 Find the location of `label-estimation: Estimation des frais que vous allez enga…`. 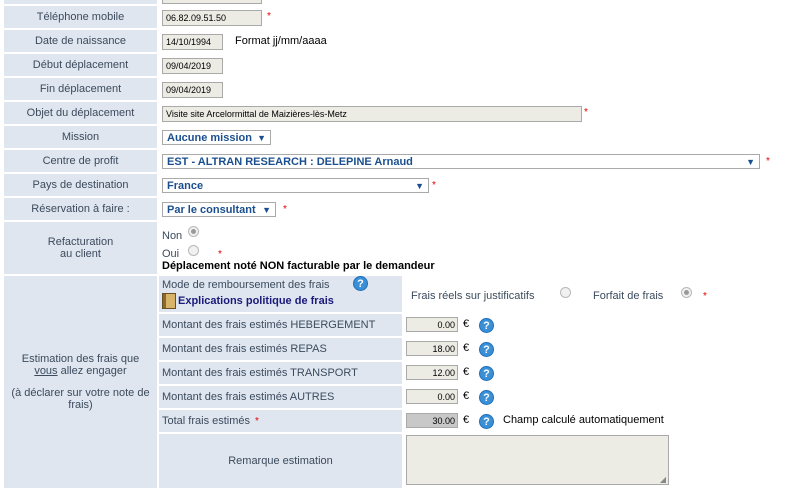

label-estimation: Estimation des frais que vous allez enga… is located at coordinates (80, 382).